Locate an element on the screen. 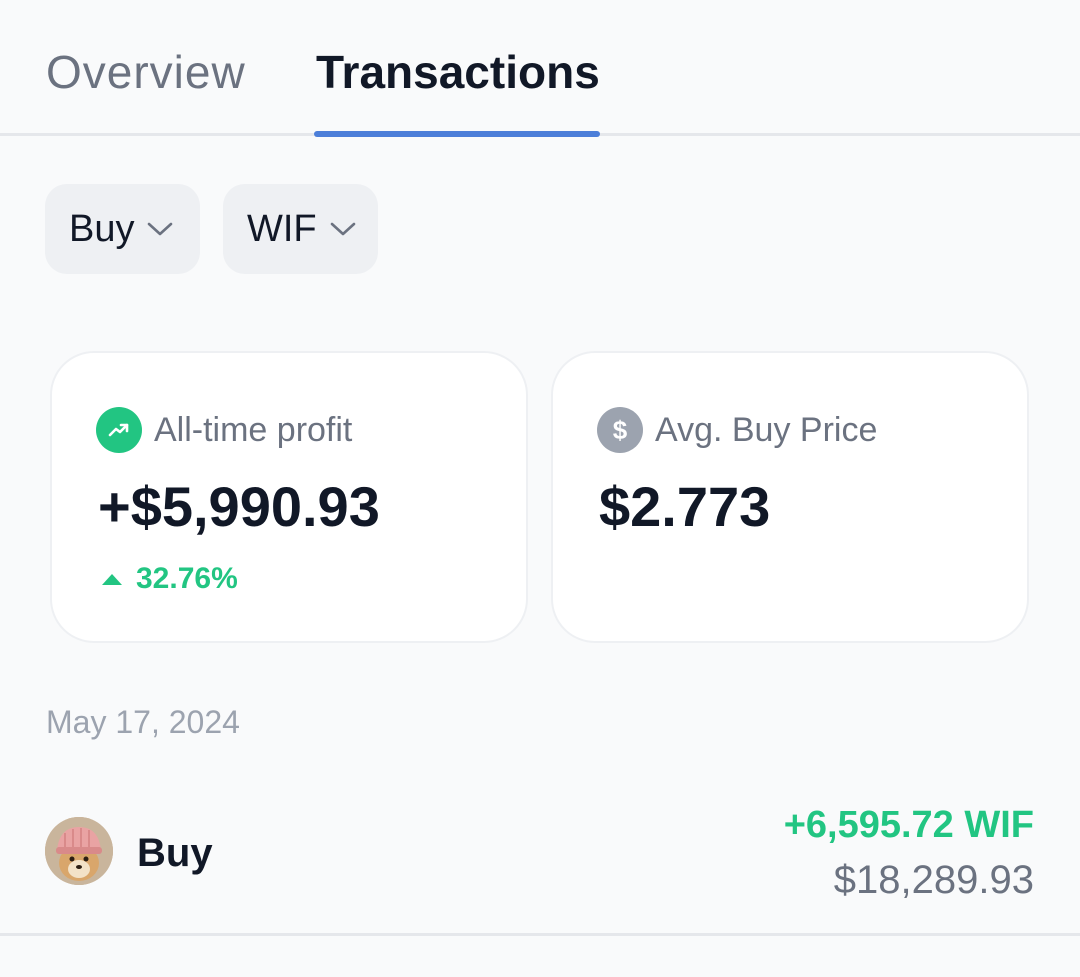 The image size is (1080, 977). trending-up-icon is located at coordinates (119, 430).